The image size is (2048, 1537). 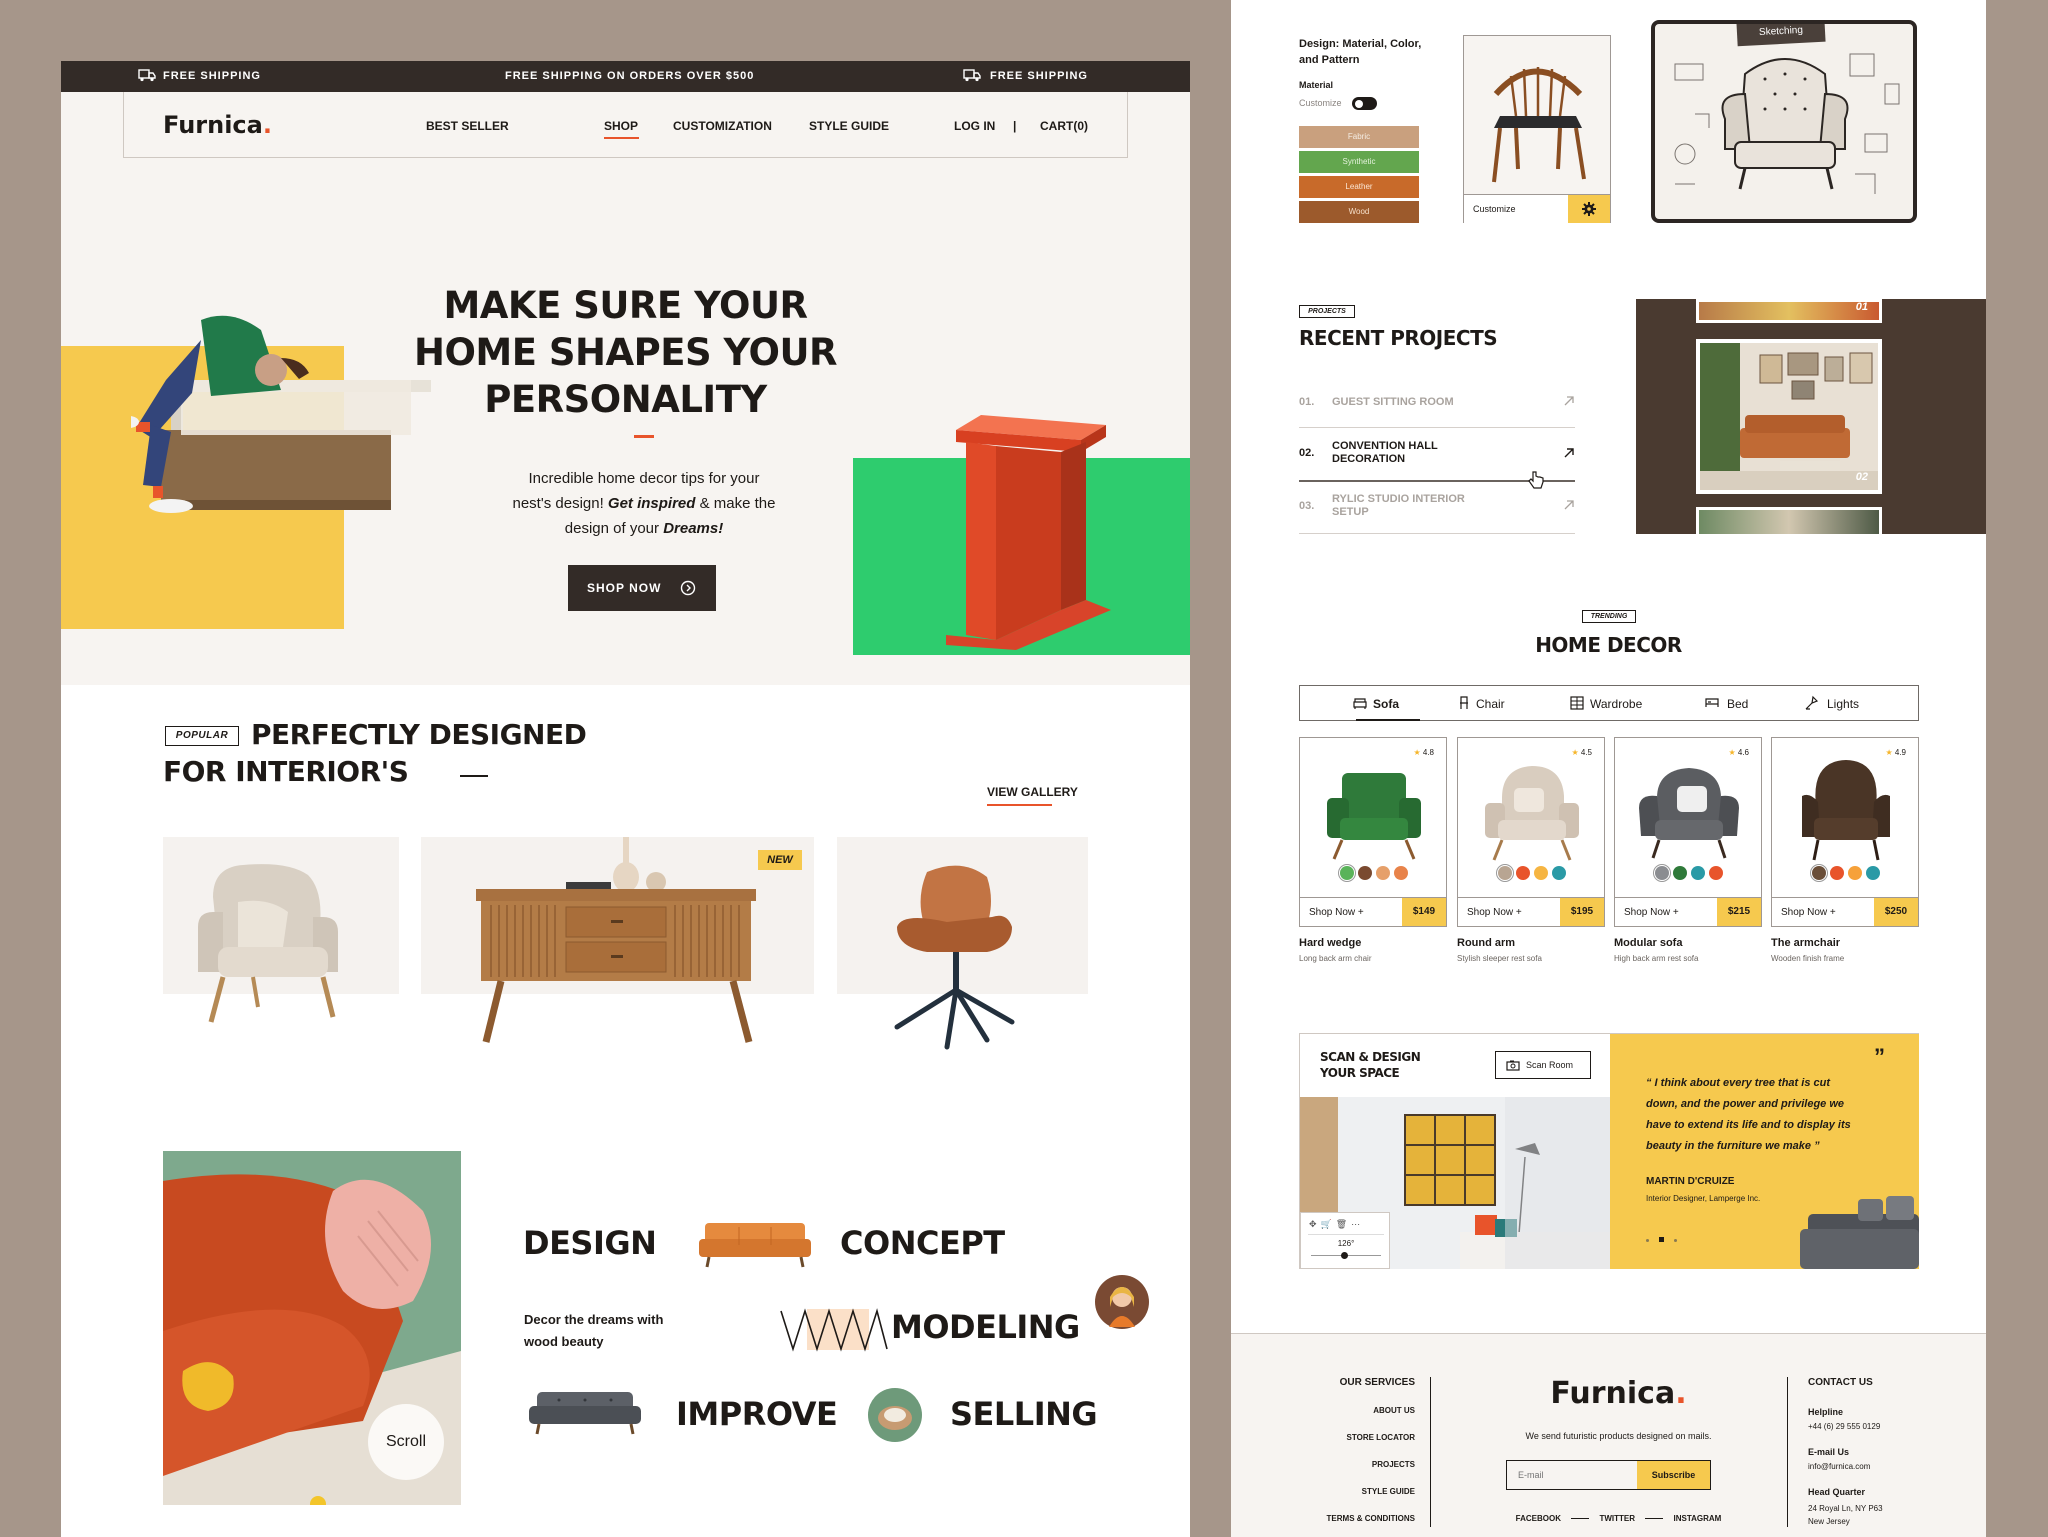 I want to click on project-num-3: 03., so click(x=1307, y=506).